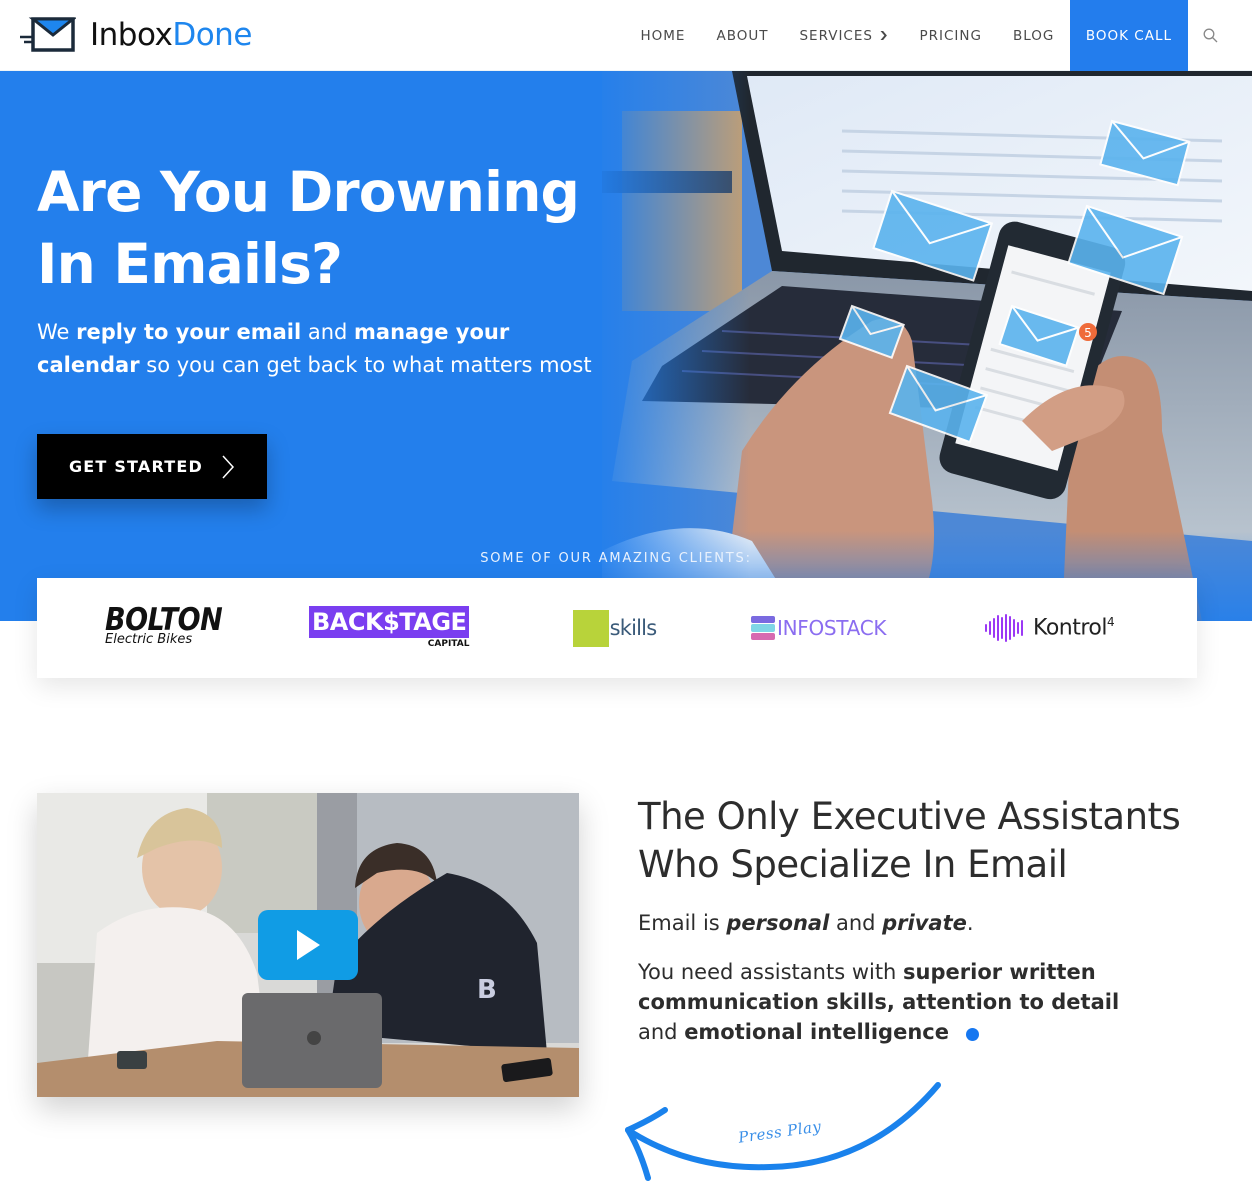 The width and height of the screenshot is (1252, 1190). What do you see at coordinates (228, 466) in the screenshot?
I see `chevron-right-icon` at bounding box center [228, 466].